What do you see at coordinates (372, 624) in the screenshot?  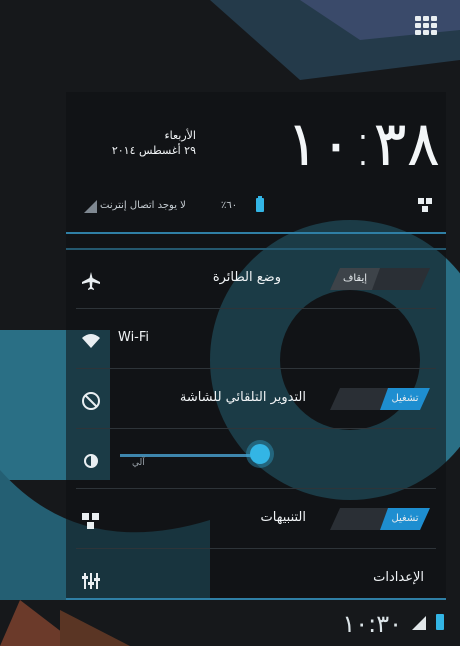 I see `statusbar-time: ١٠:٣٠` at bounding box center [372, 624].